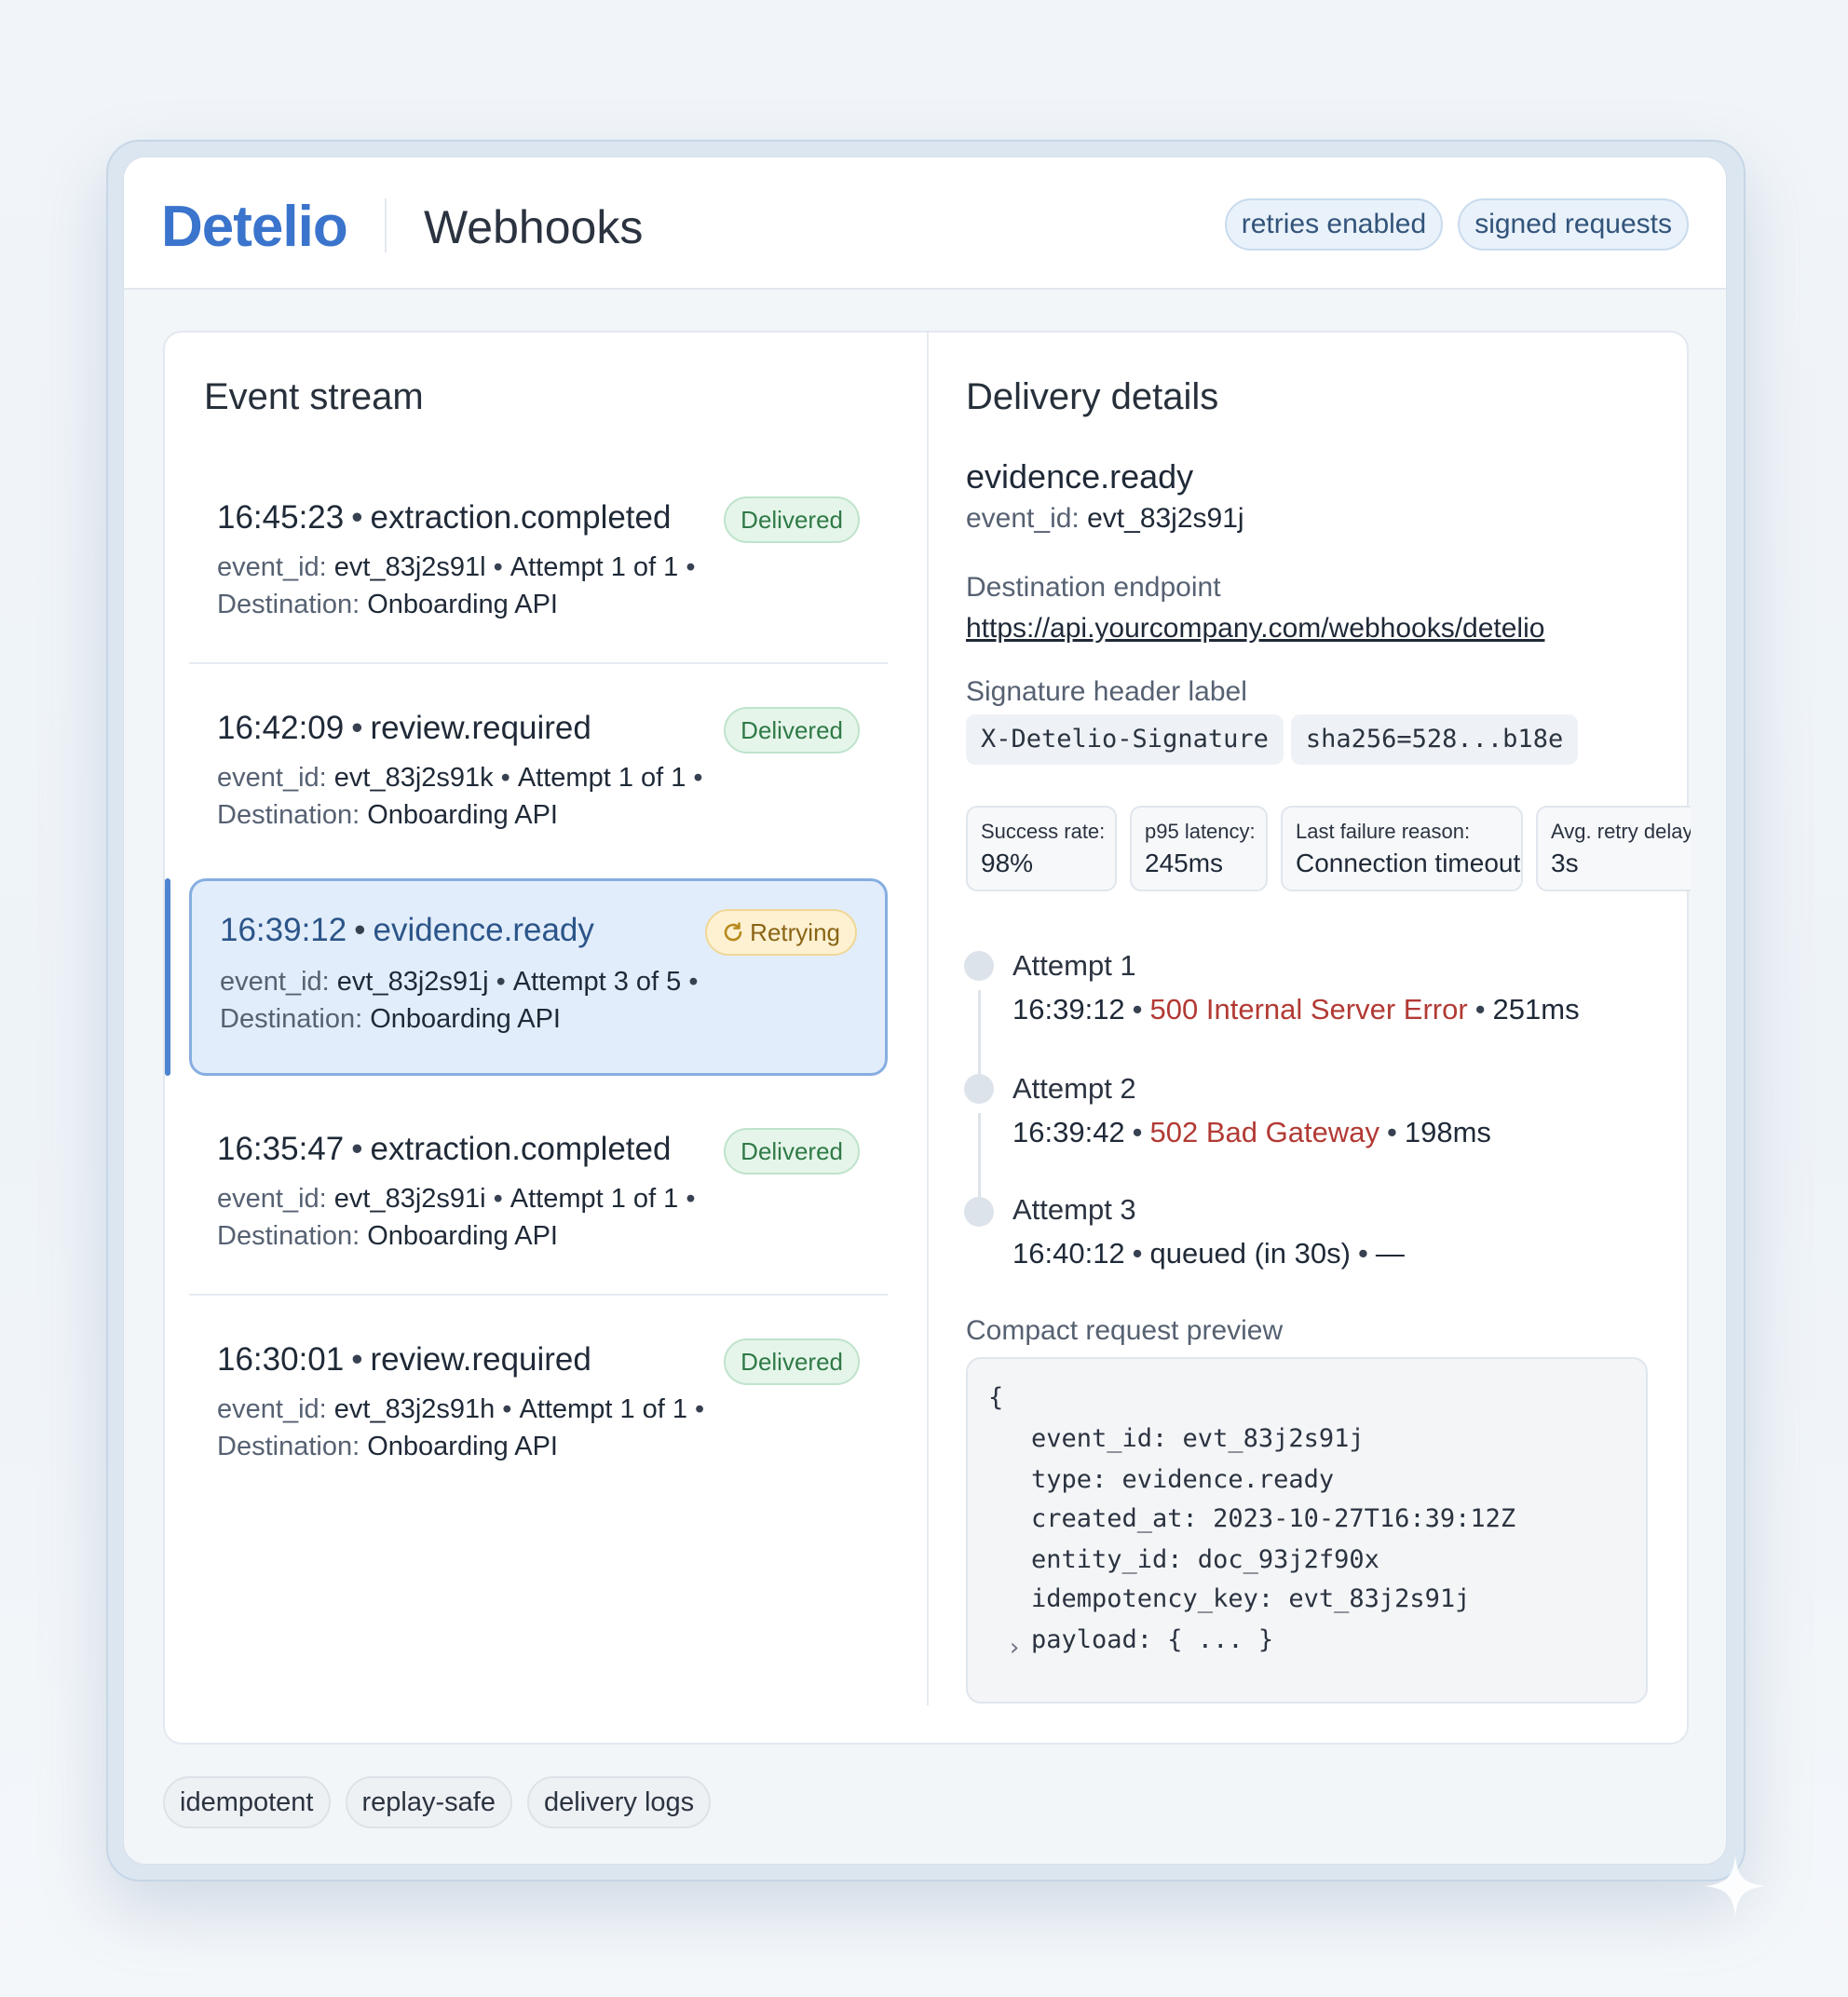 This screenshot has height=1997, width=1848. Describe the element at coordinates (1273, 1519) in the screenshot. I see `code-line: created_at: 2023-10-27T16:39:12Z` at that location.